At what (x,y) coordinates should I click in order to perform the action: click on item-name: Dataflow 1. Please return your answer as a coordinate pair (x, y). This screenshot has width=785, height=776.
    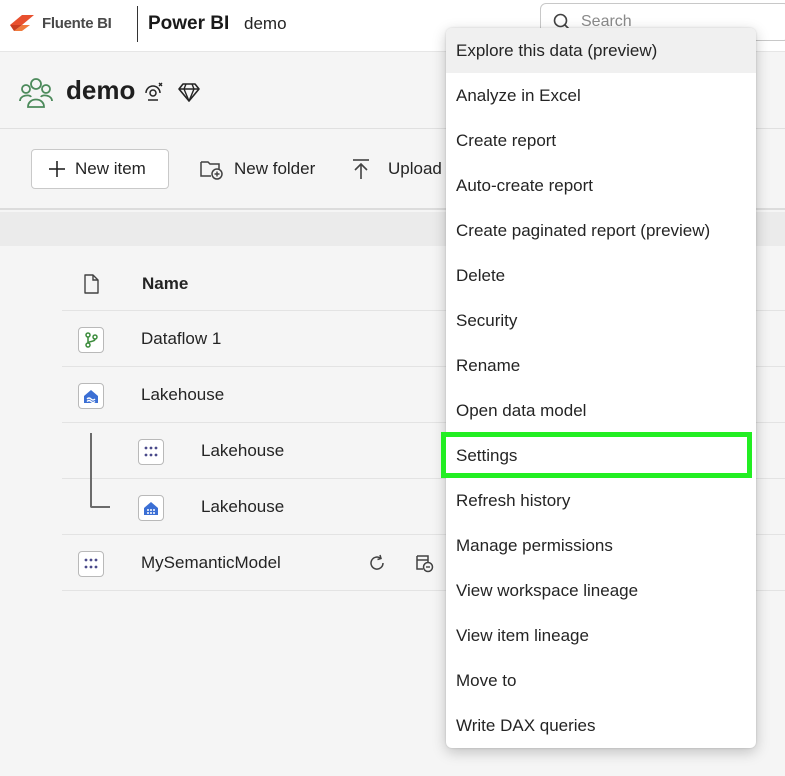
    Looking at the image, I should click on (181, 339).